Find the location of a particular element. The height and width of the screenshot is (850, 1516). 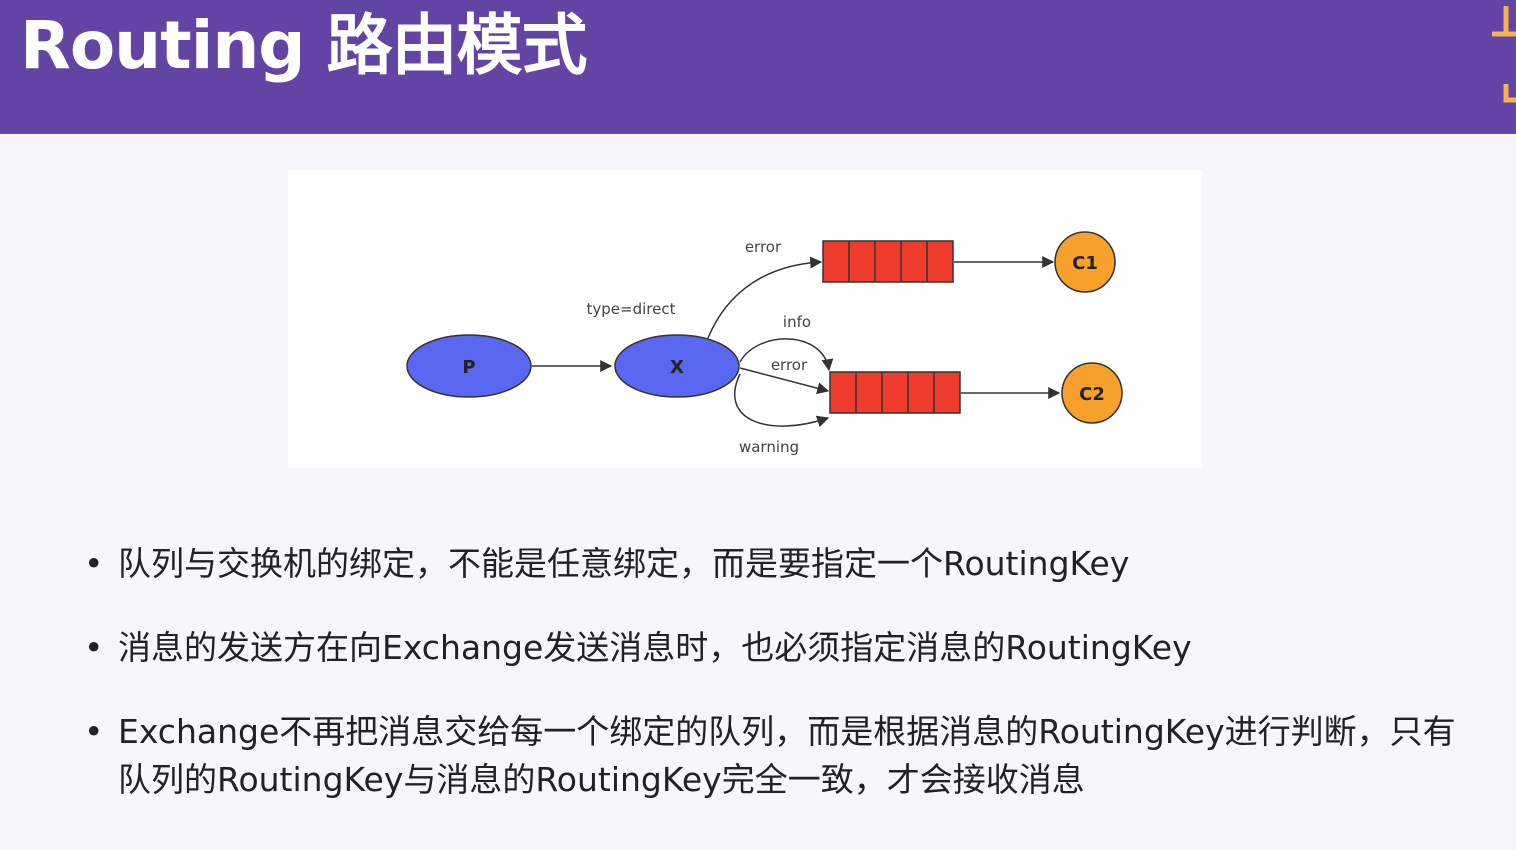

corner-decoration-icon is located at coordinates (1504, 54).